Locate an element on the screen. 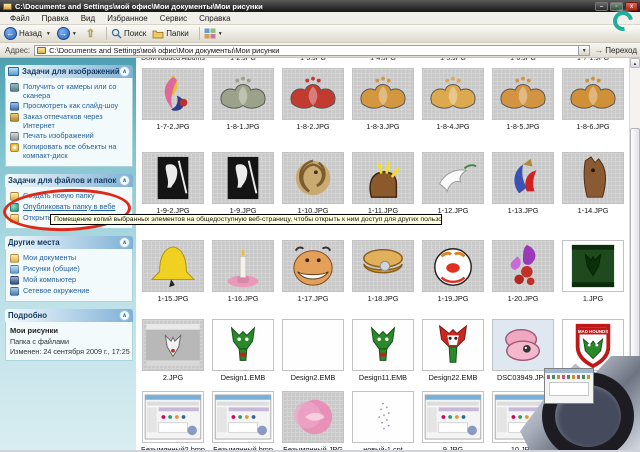  forward-button: → ▼ is located at coordinates (67, 33).